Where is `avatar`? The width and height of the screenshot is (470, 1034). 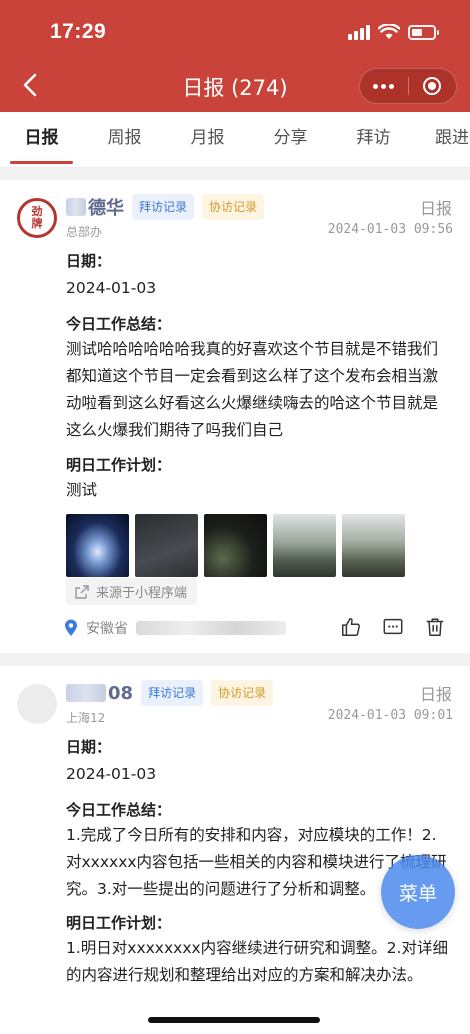 avatar is located at coordinates (37, 704).